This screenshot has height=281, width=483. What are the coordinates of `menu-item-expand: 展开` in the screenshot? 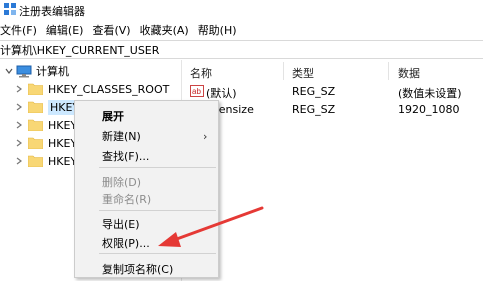 It's located at (113, 116).